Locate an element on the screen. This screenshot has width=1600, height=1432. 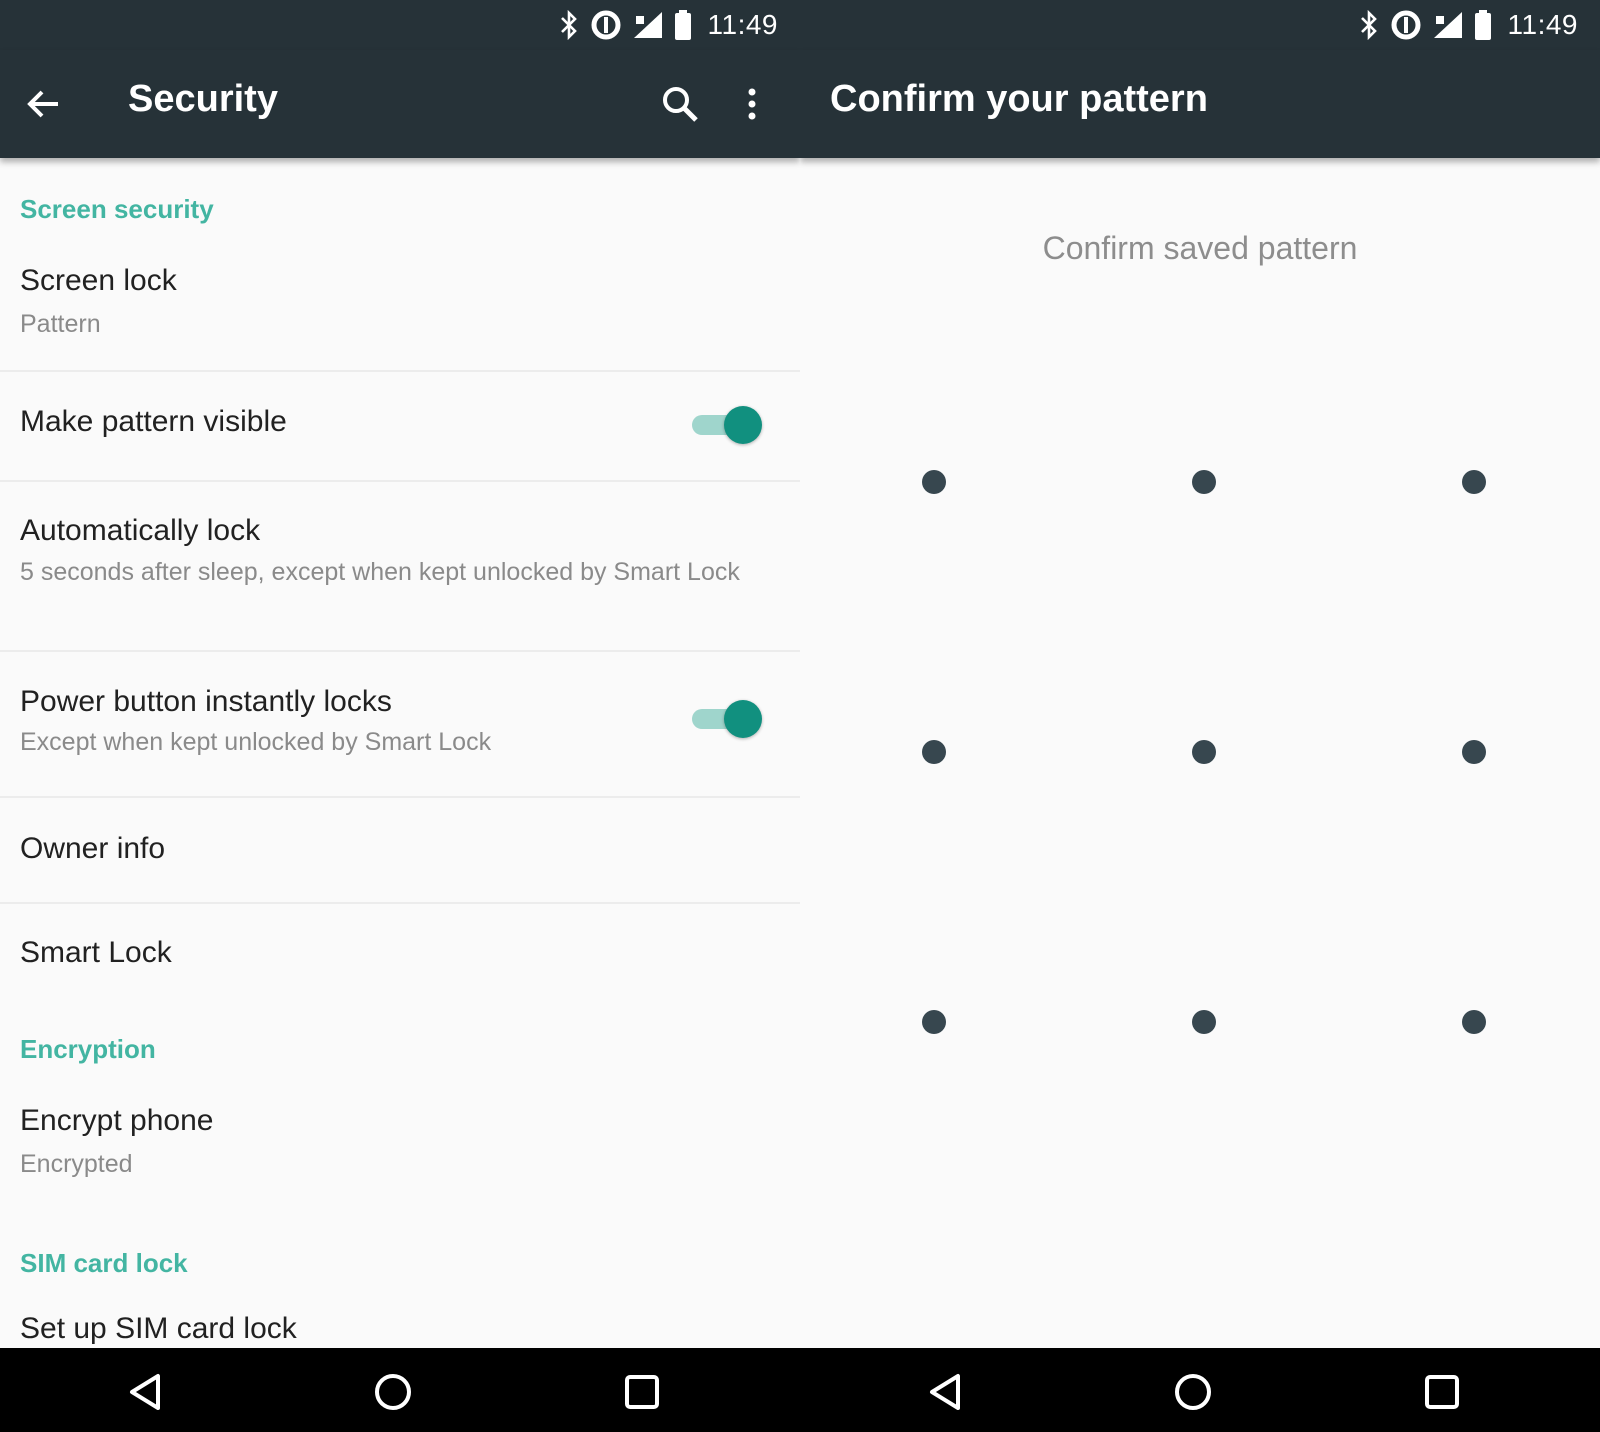
screen-lock-title: Screen lock is located at coordinates (98, 280).